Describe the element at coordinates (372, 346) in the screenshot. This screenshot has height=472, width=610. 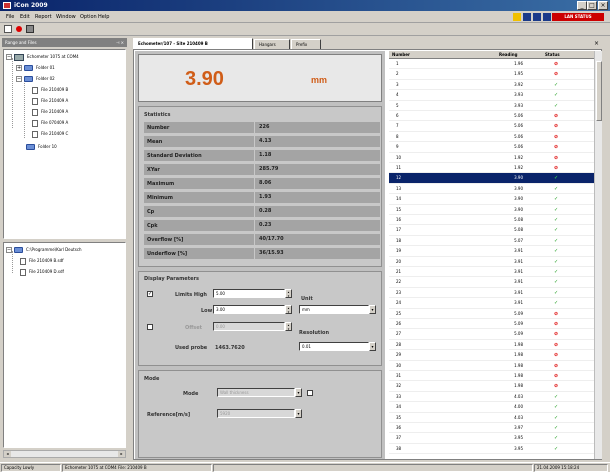
I see `resolution-dropdown-icon: ▾` at that location.